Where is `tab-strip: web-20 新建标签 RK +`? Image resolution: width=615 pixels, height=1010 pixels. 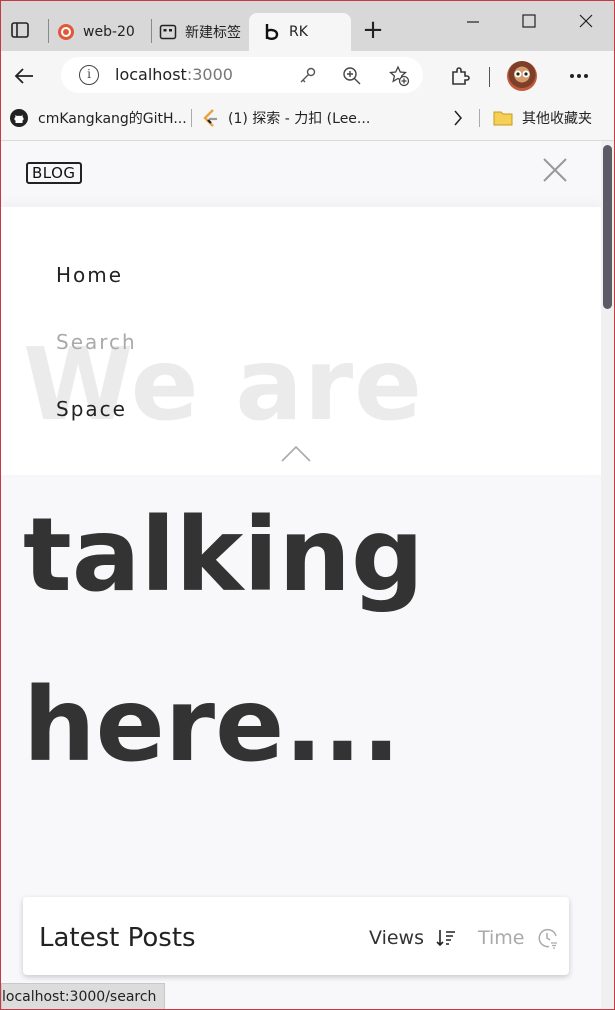
tab-strip: web-20 新建标签 RK + is located at coordinates (307, 26).